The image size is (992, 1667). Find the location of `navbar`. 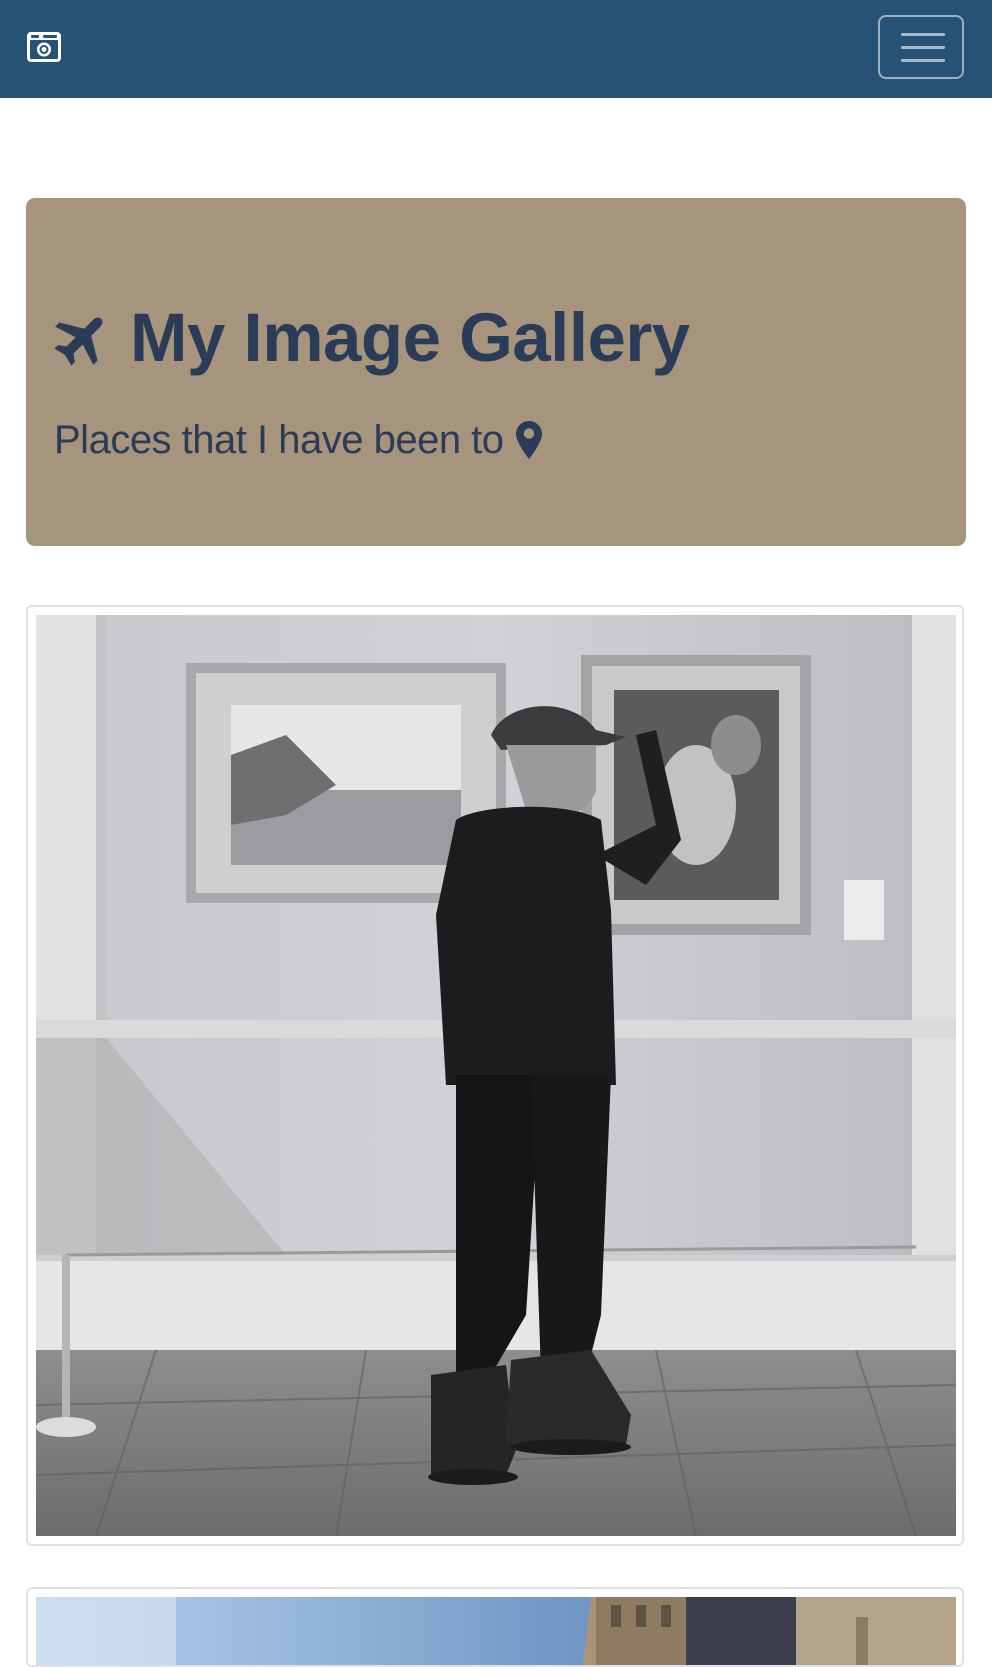

navbar is located at coordinates (496, 49).